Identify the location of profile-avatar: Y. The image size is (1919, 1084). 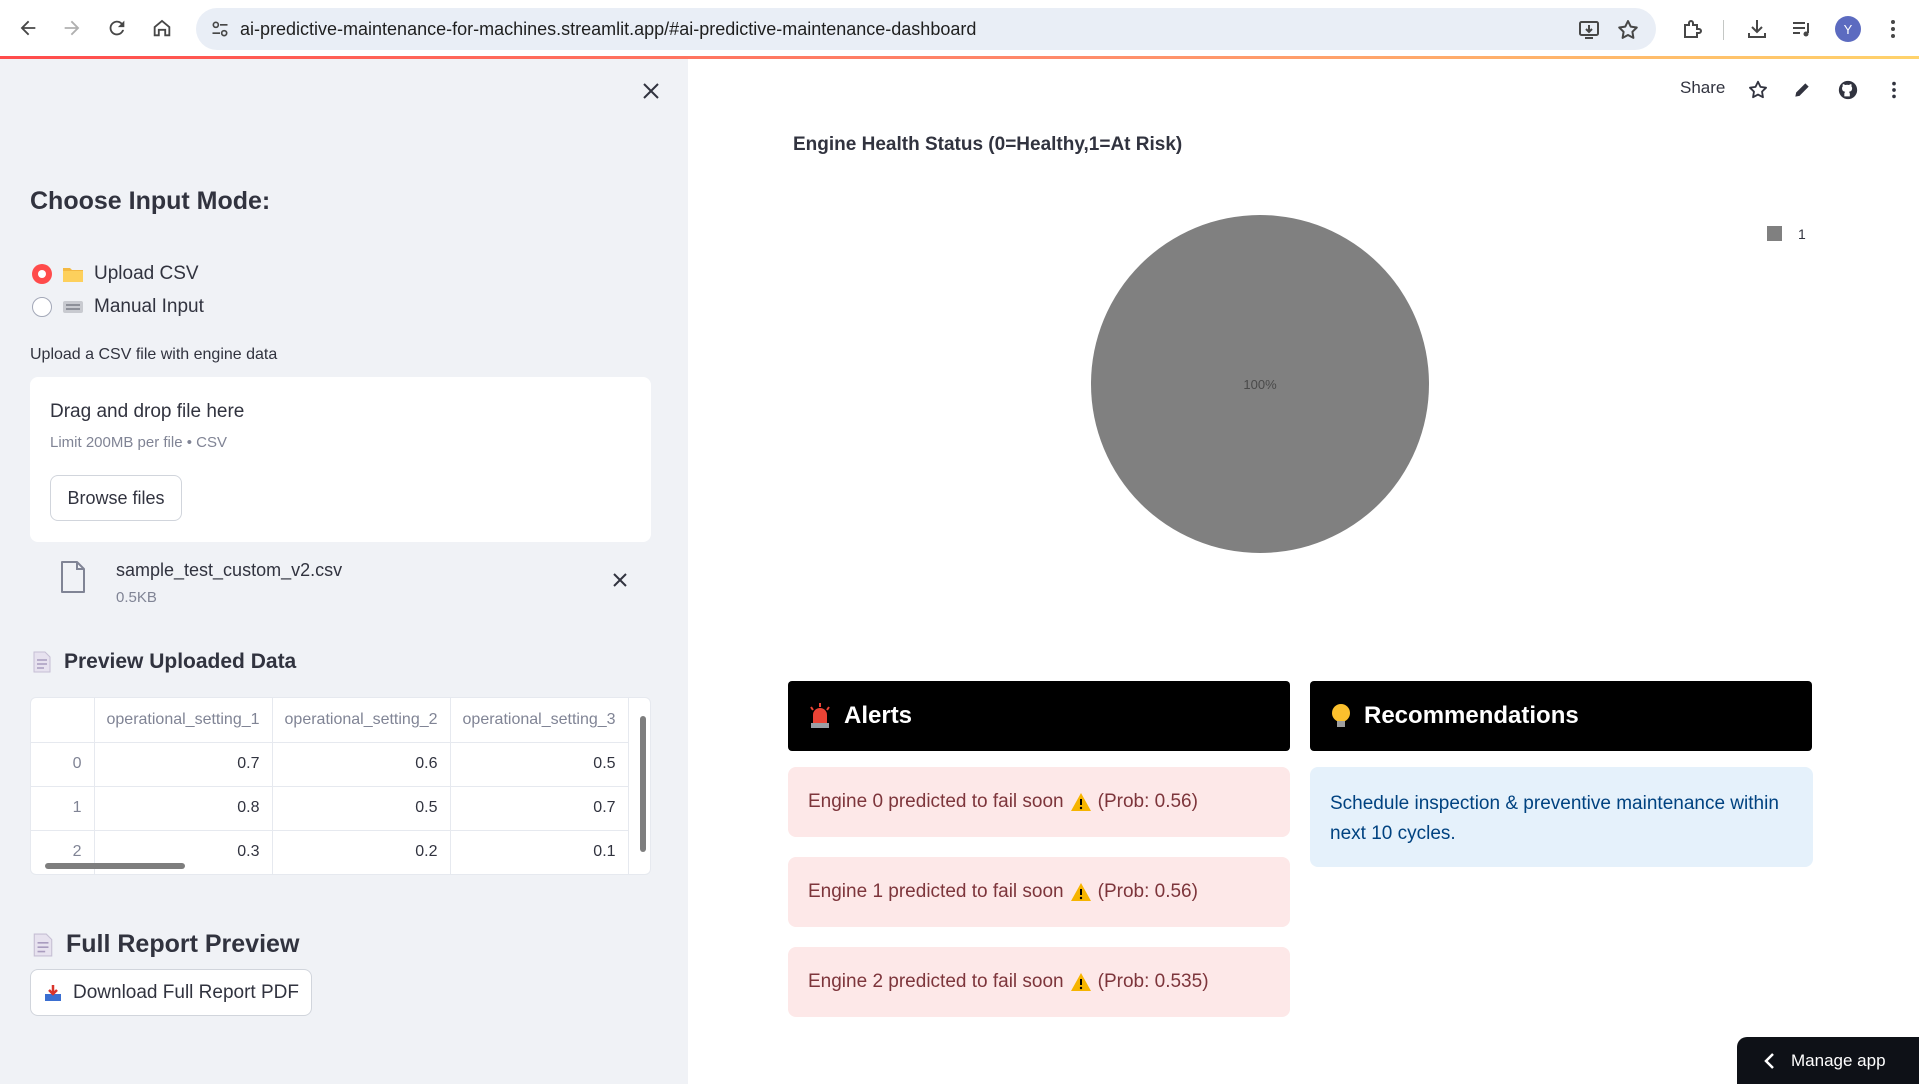
(1848, 29).